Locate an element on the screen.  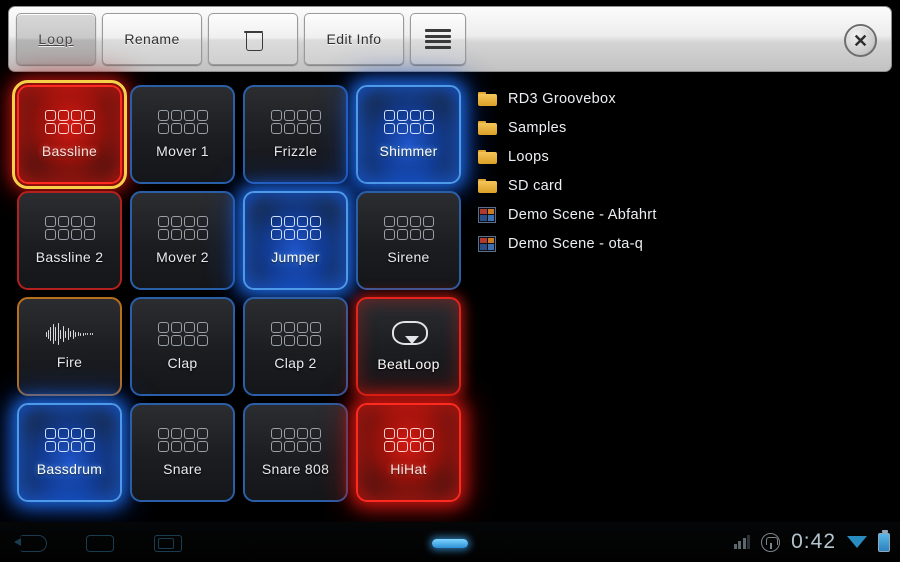
edit-info-button: Edit Info is located at coordinates (354, 39).